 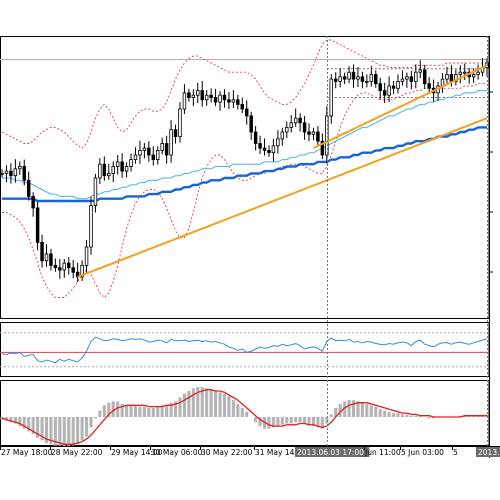 I want to click on time-axis-label: 5, so click(x=455, y=452).